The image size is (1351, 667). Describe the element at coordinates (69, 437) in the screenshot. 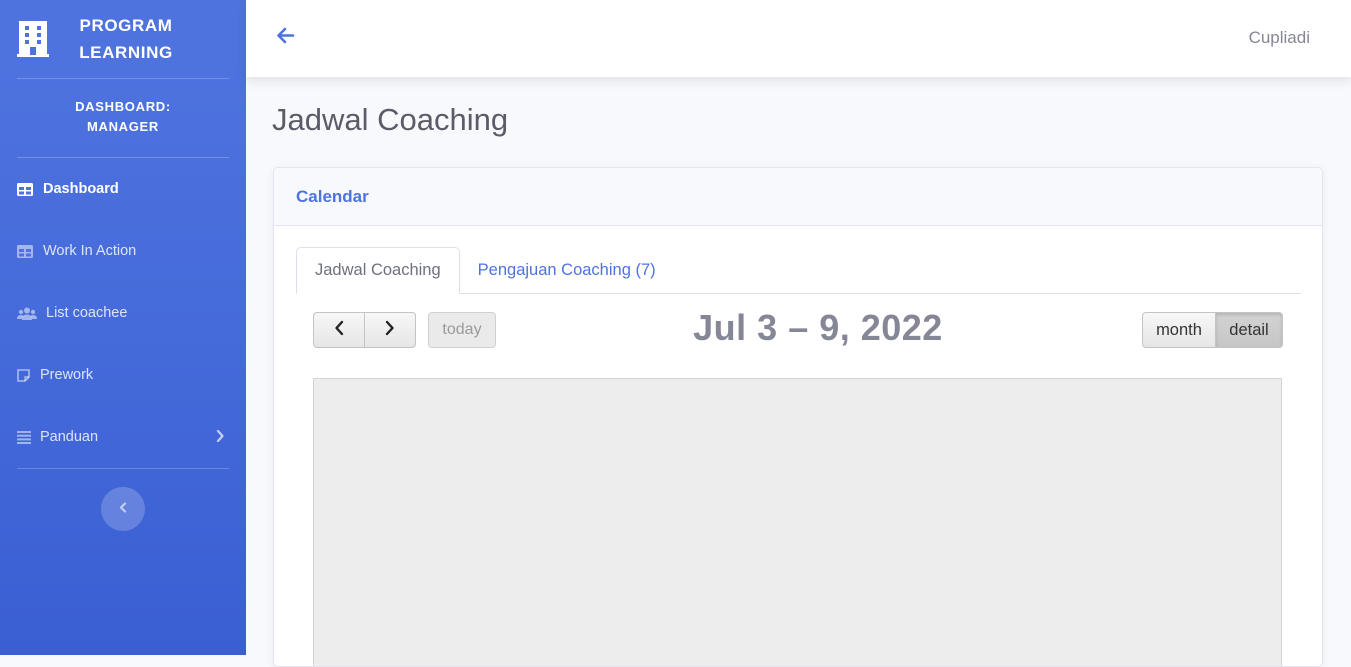

I see `sidebar-item-label: Panduan` at that location.